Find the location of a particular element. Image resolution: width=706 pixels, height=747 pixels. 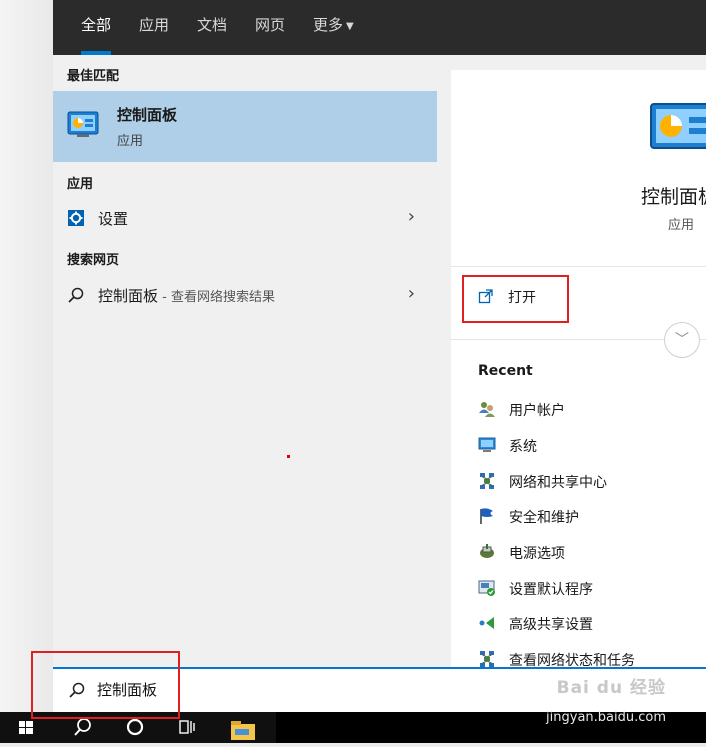

recent-header: Recent is located at coordinates (505, 371).